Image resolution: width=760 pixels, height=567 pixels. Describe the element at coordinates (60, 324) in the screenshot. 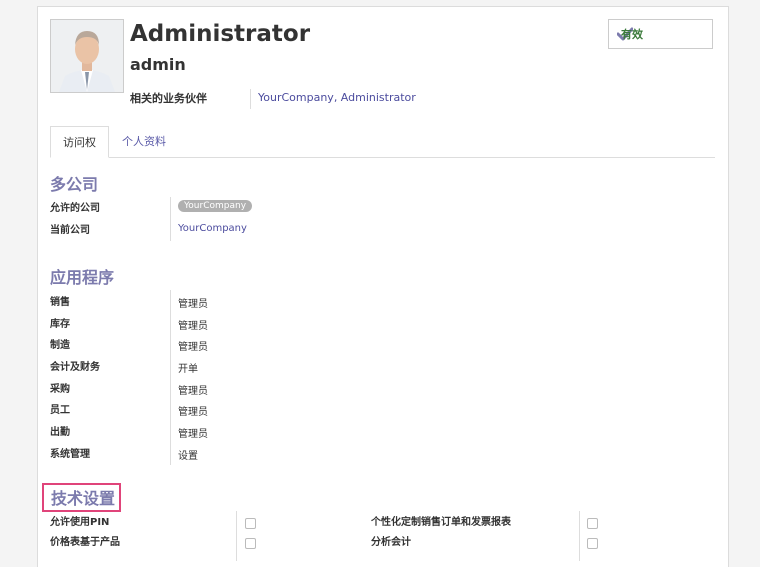

I see `app-label-inventory: 库存` at that location.